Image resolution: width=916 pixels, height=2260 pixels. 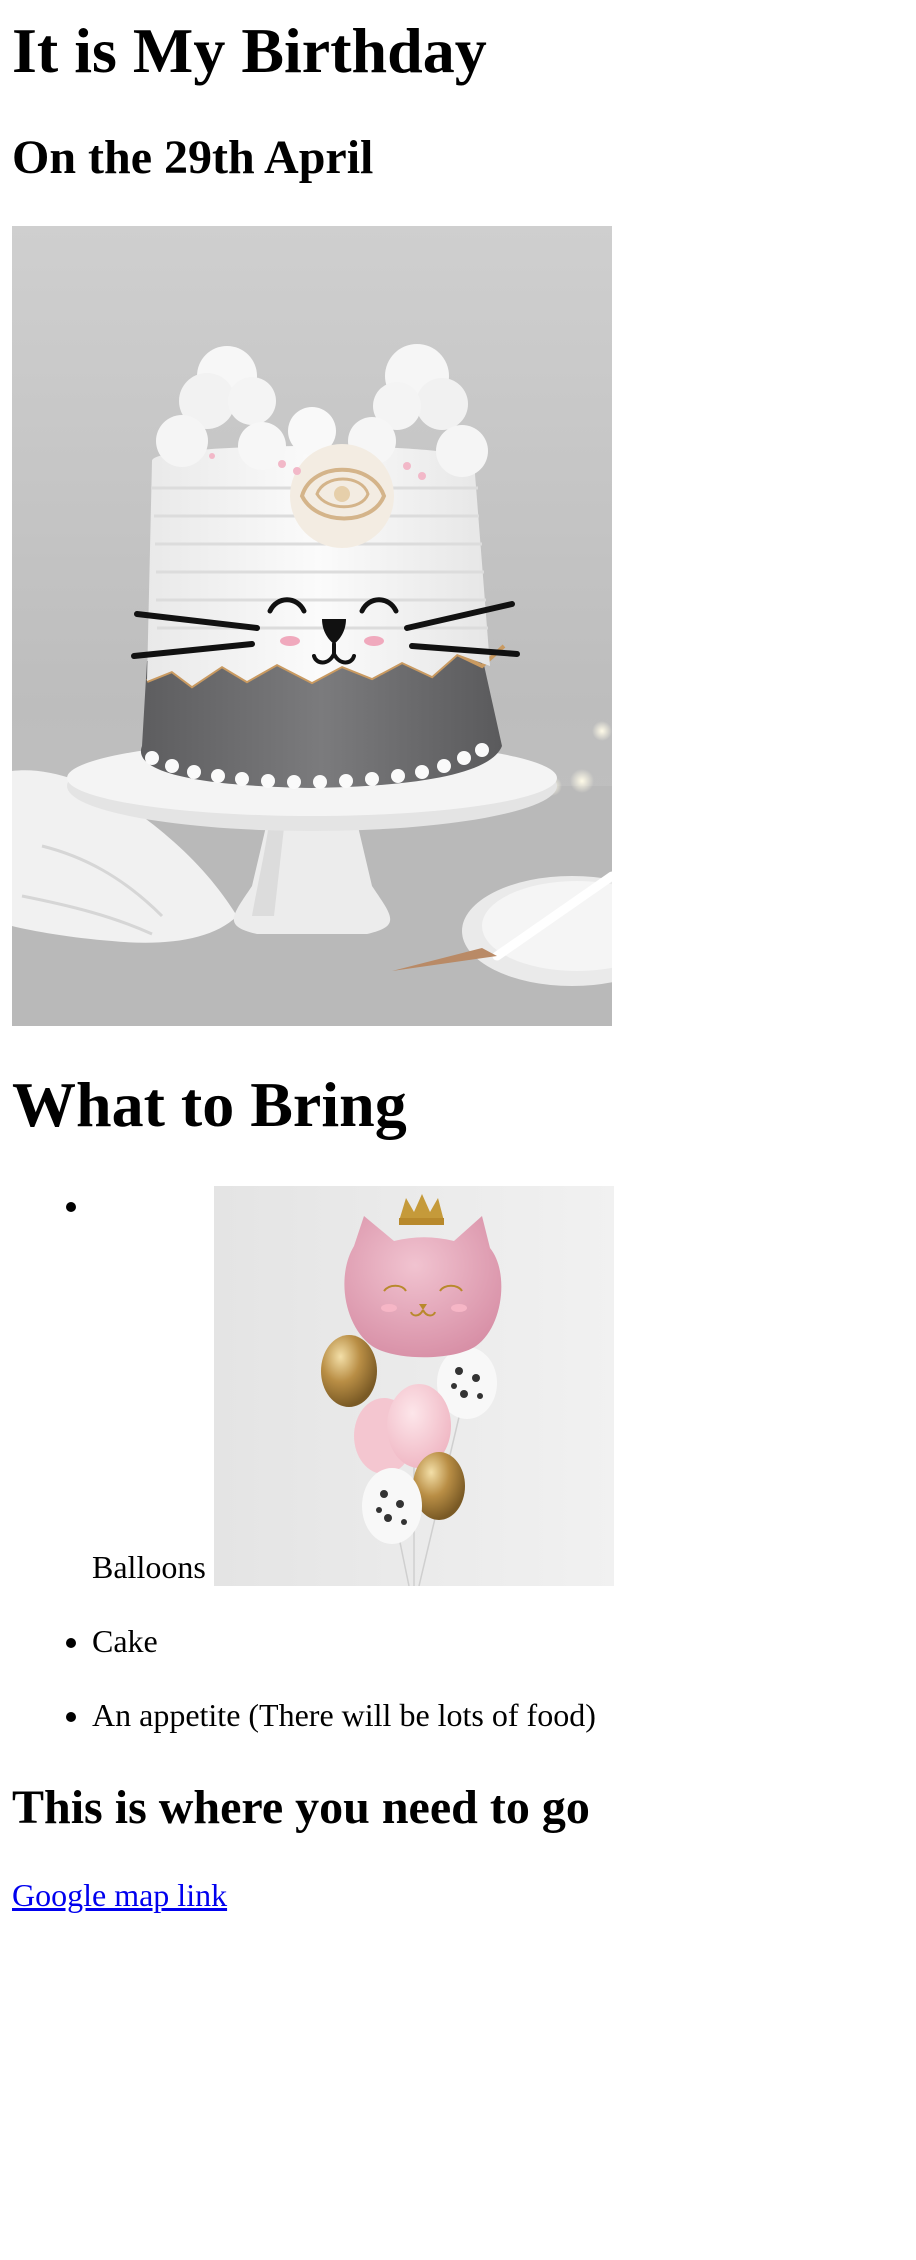 What do you see at coordinates (414, 1386) in the screenshot?
I see `cat-balloons-image` at bounding box center [414, 1386].